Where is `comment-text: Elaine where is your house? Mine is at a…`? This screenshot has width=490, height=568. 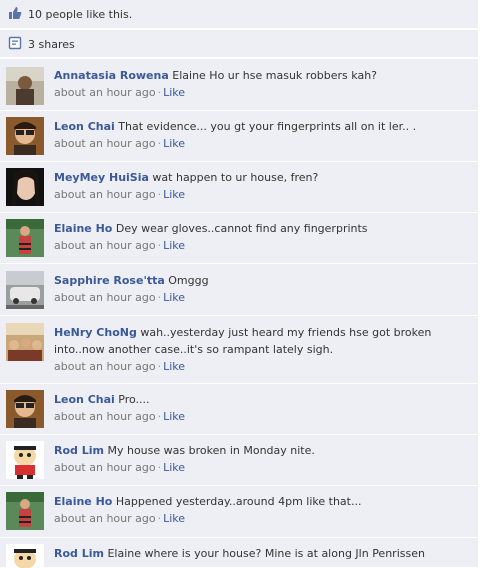
comment-text: Elaine where is your house? Mine is at a… is located at coordinates (266, 553).